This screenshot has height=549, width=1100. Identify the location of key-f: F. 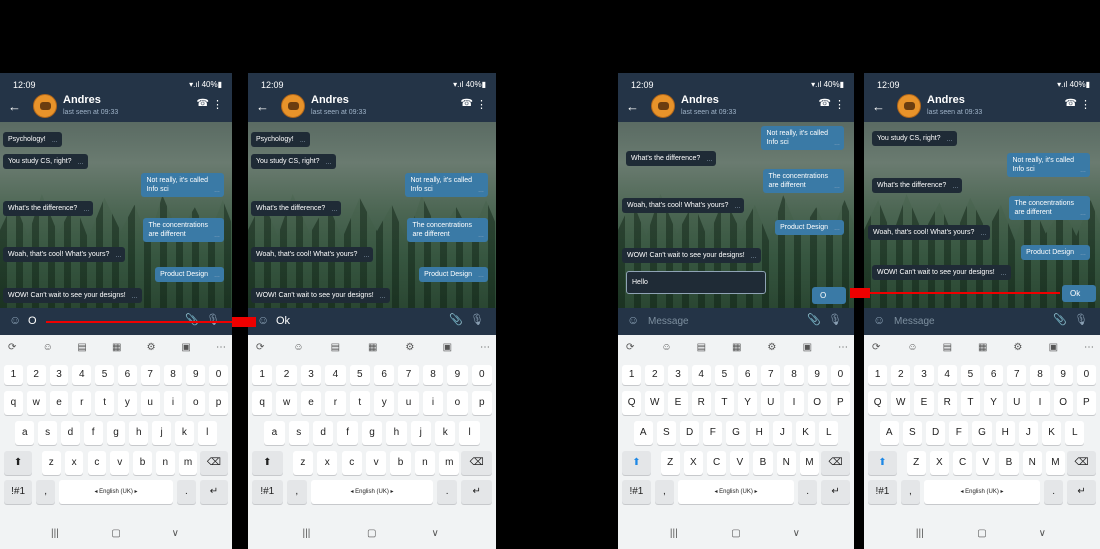
(713, 433).